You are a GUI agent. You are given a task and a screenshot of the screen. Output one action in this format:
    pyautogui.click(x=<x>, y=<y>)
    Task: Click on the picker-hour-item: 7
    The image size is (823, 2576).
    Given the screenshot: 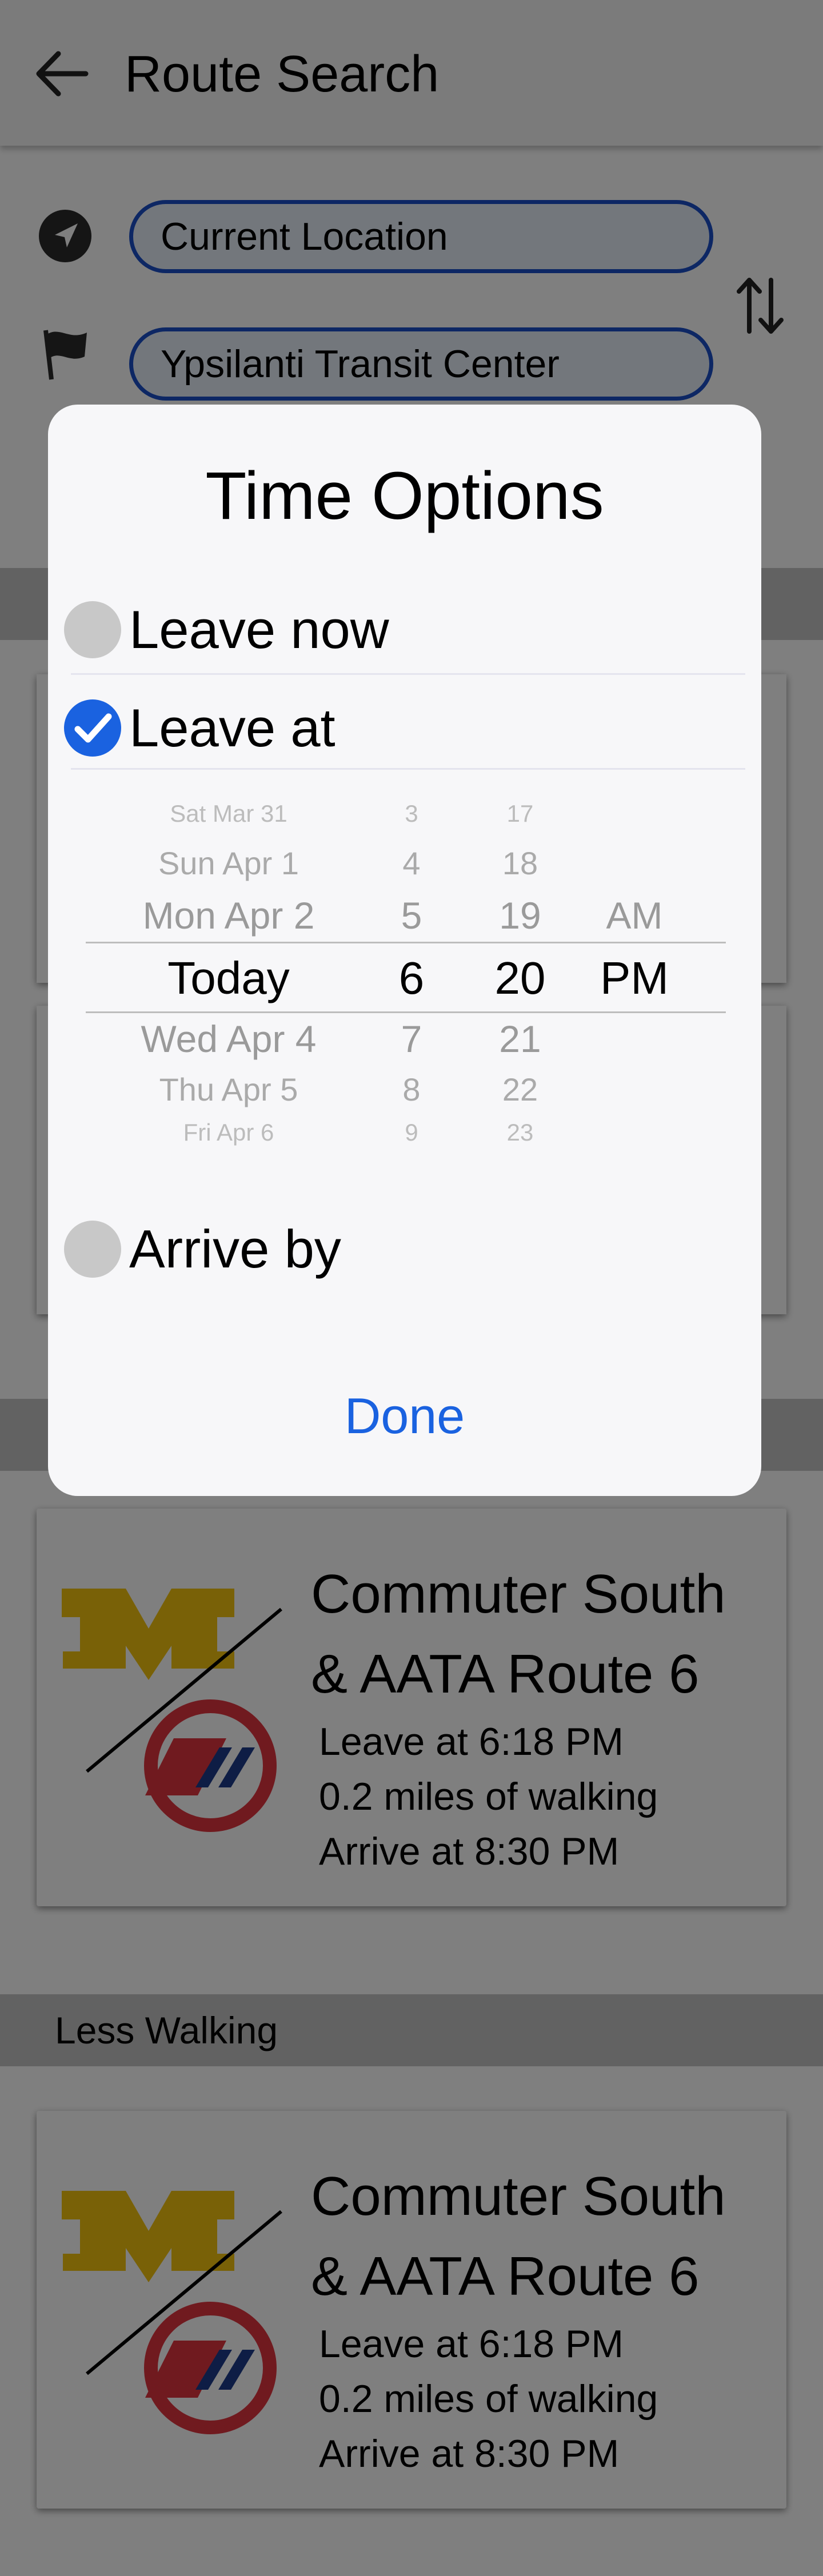 What is the action you would take?
    pyautogui.click(x=411, y=1039)
    